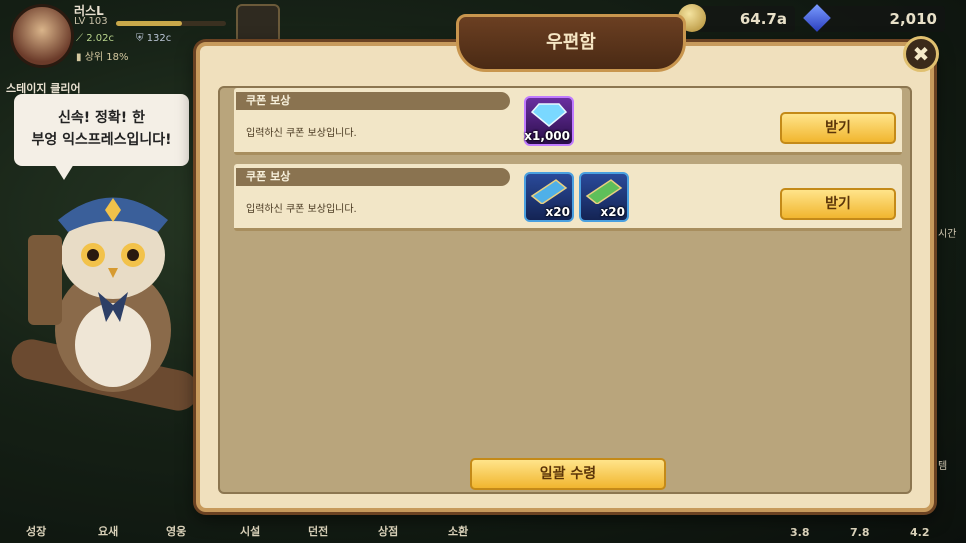 The height and width of the screenshot is (543, 966). Describe the element at coordinates (736, 18) in the screenshot. I see `gold-counter: 64.7a` at that location.